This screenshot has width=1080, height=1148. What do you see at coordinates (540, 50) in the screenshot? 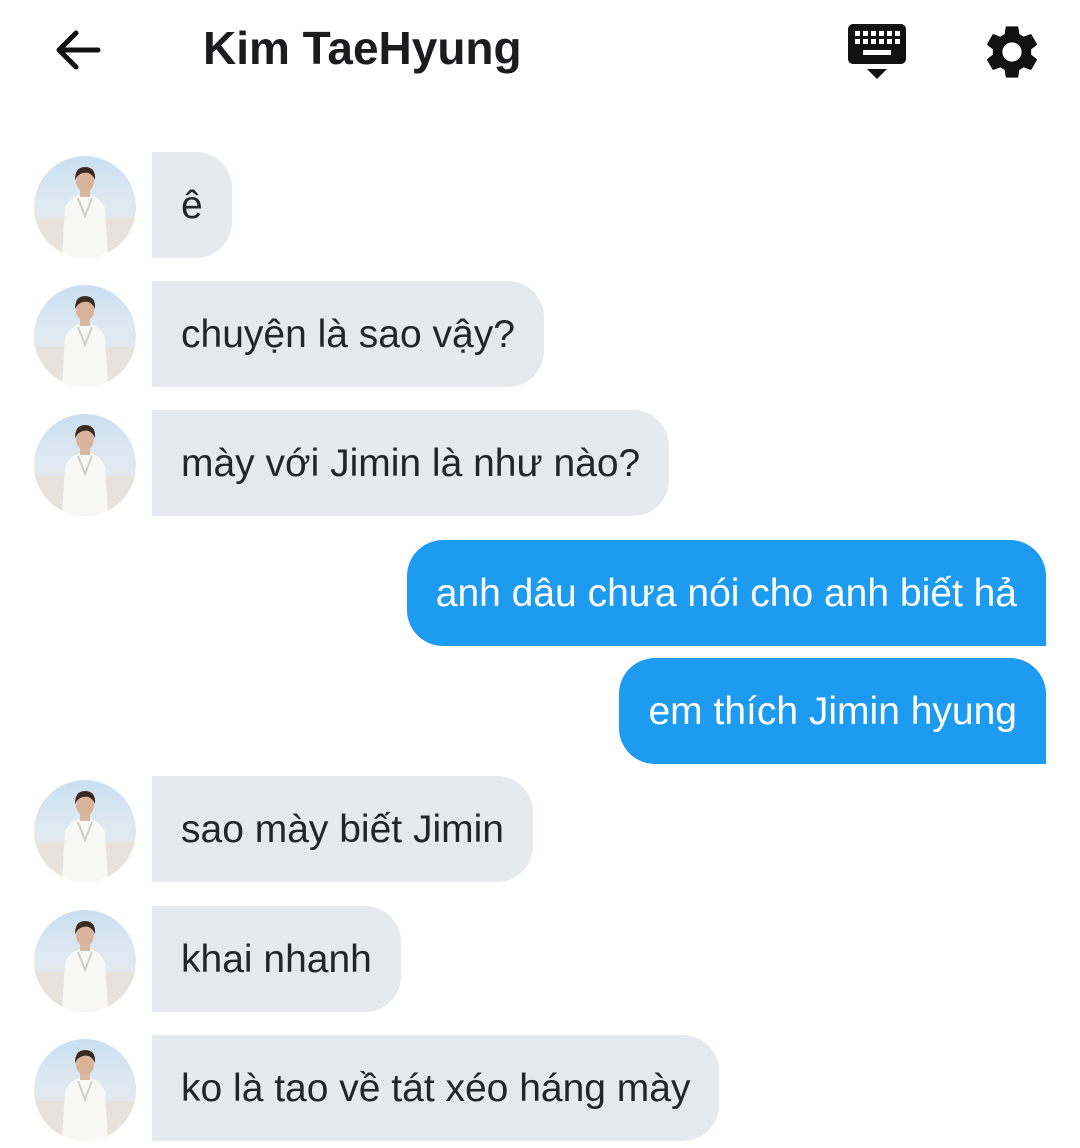
I see `chat-header: Kim TaeHyung` at bounding box center [540, 50].